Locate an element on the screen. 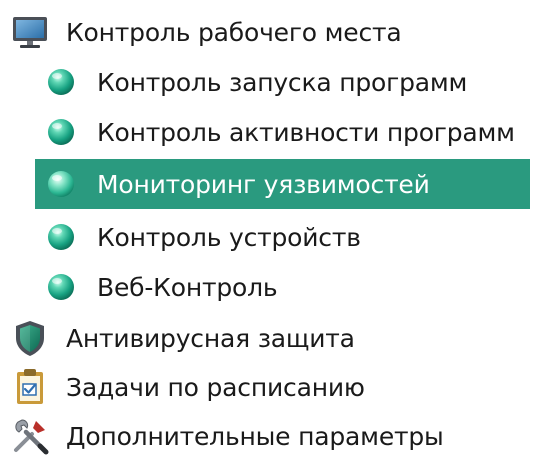 The height and width of the screenshot is (461, 536). tree-item-antivirus-protection: Антивирусная защита is located at coordinates (268, 338).